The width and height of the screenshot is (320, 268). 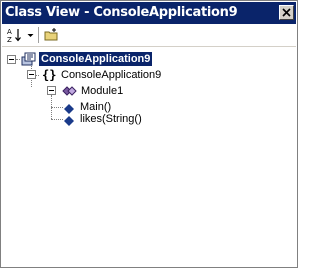 I want to click on title-bar: Class View - ConsoleApplication9, so click(x=149, y=13).